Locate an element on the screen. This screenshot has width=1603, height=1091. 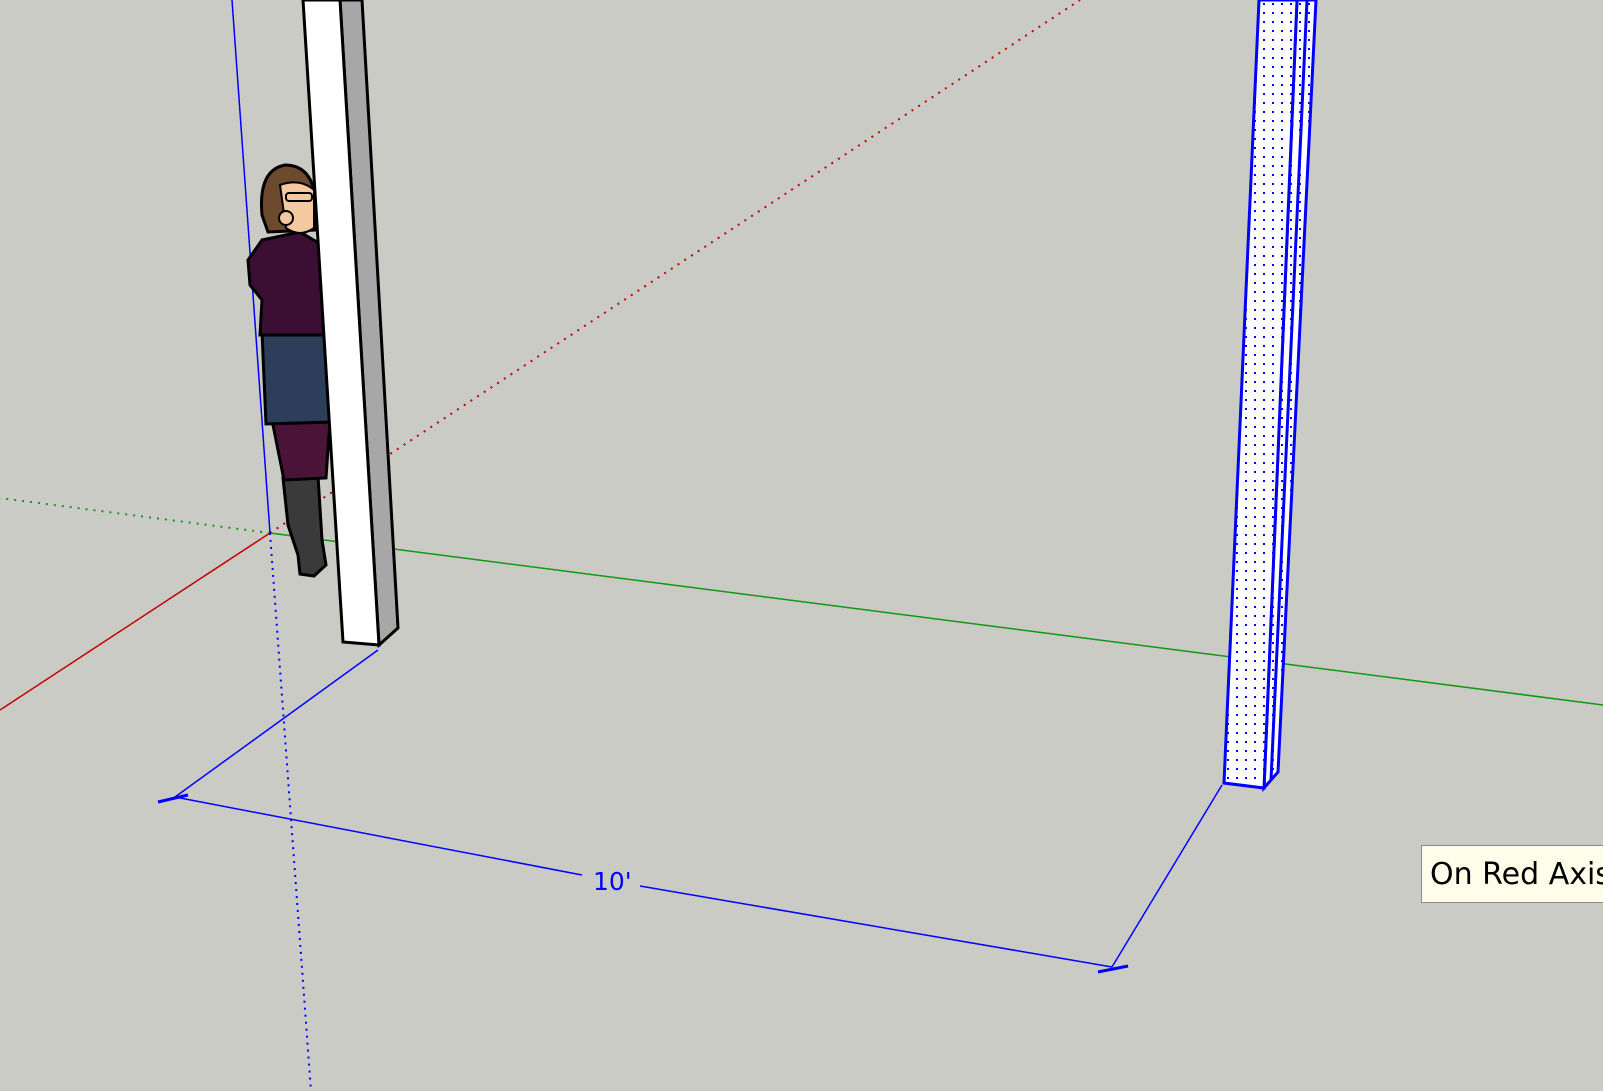
figure-hand-phone is located at coordinates (286, 218).